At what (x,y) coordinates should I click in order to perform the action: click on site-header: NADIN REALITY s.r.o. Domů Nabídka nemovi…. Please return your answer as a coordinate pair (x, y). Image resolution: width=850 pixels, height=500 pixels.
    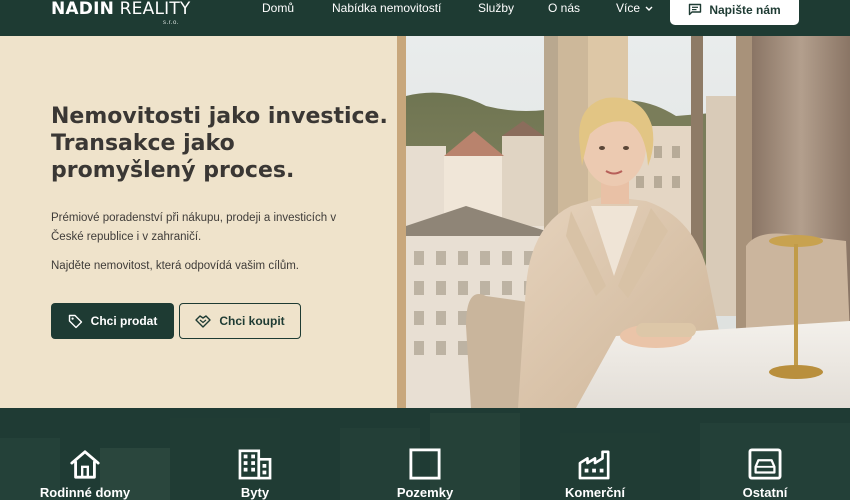
    Looking at the image, I should click on (425, 18).